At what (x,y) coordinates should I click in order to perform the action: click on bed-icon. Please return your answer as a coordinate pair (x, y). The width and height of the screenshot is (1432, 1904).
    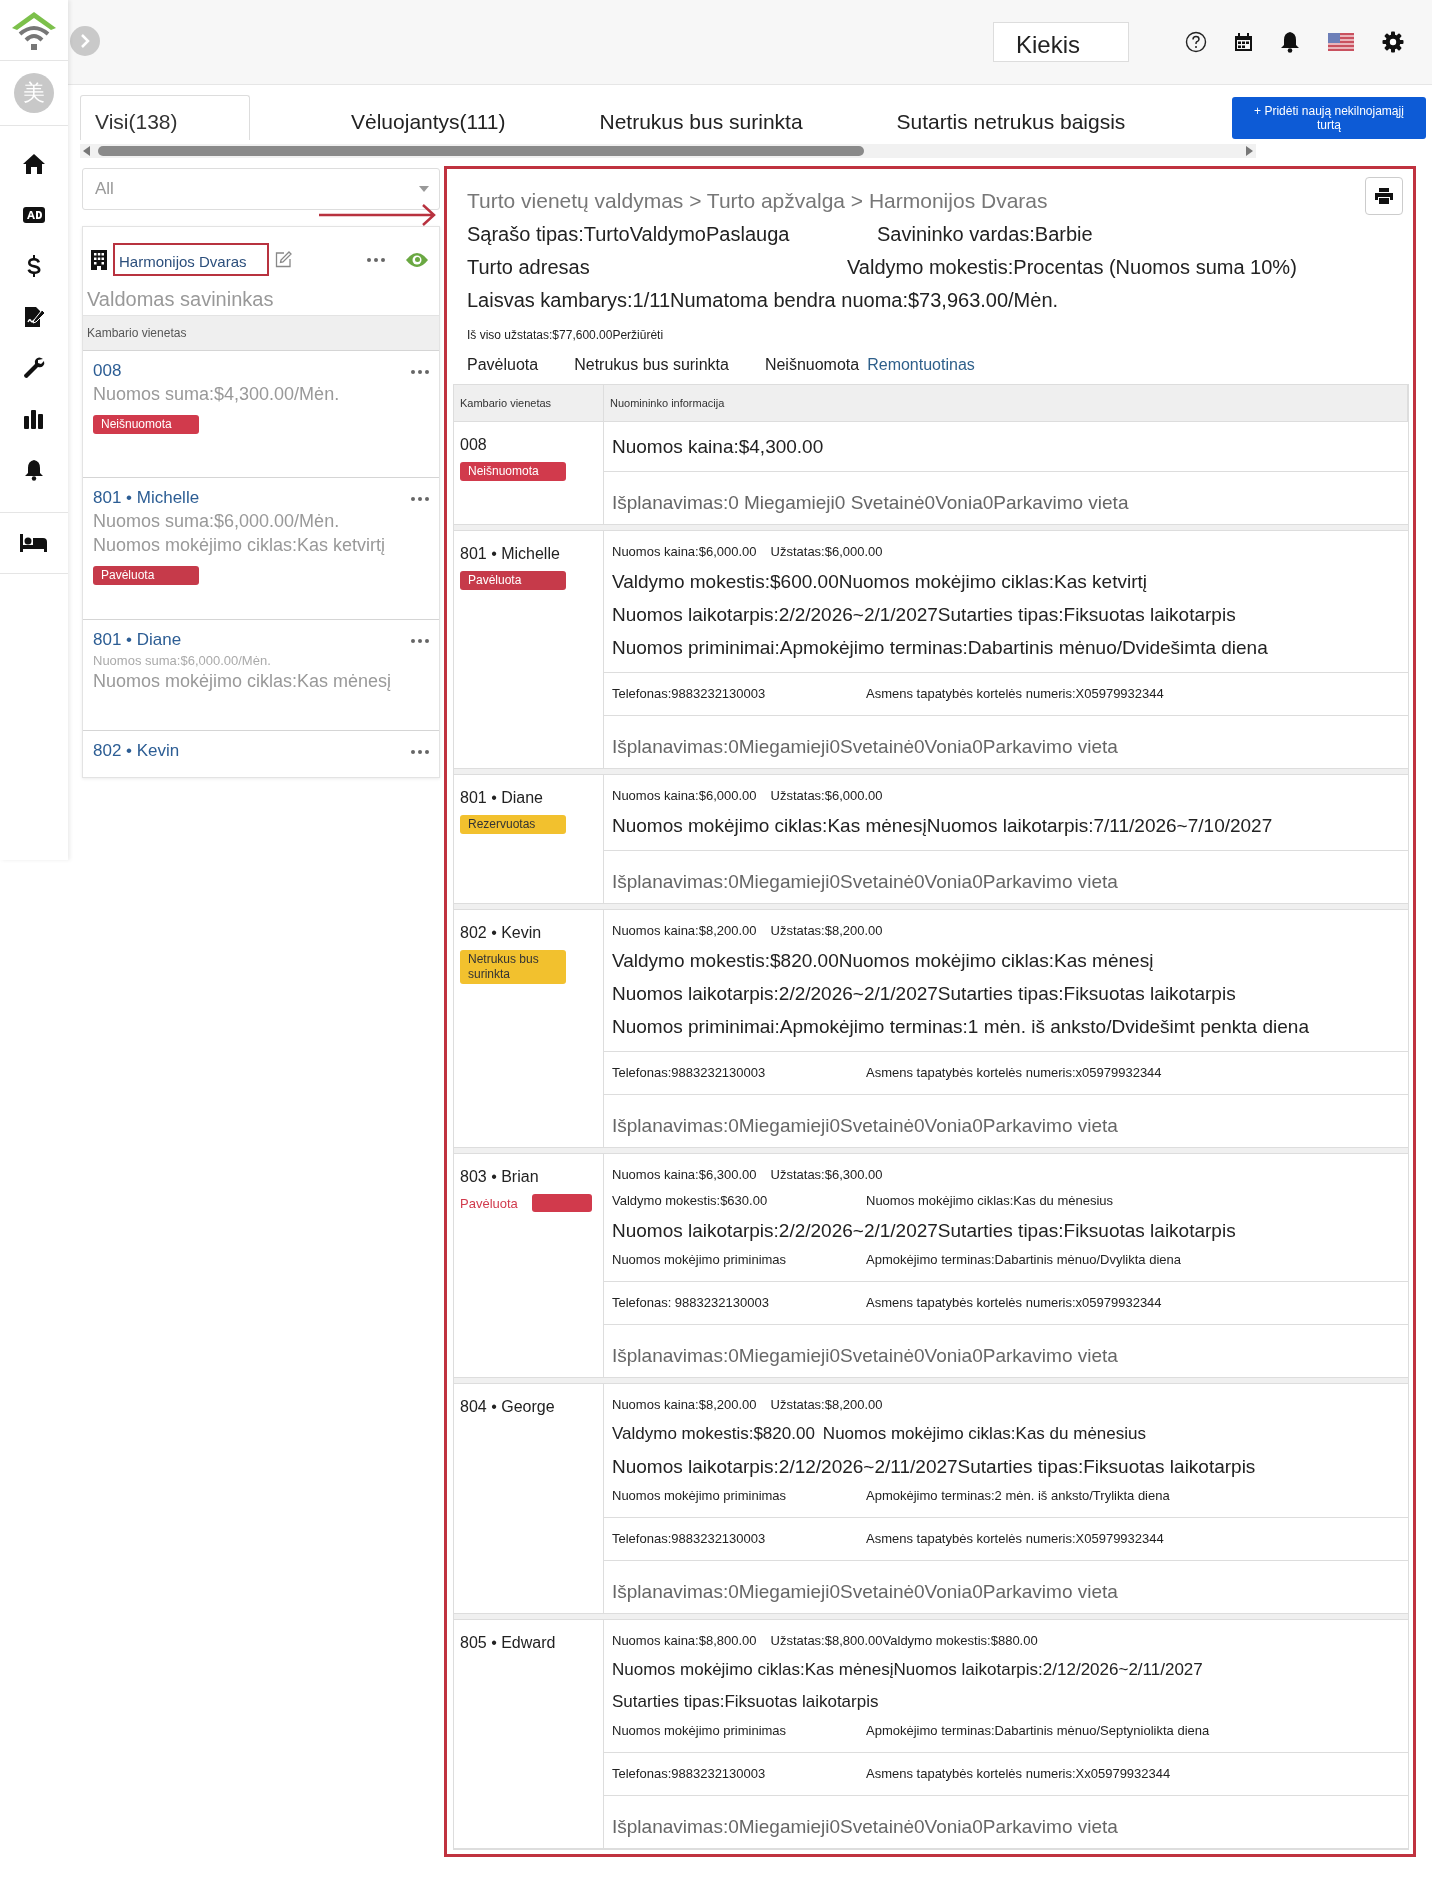
    Looking at the image, I should click on (34, 543).